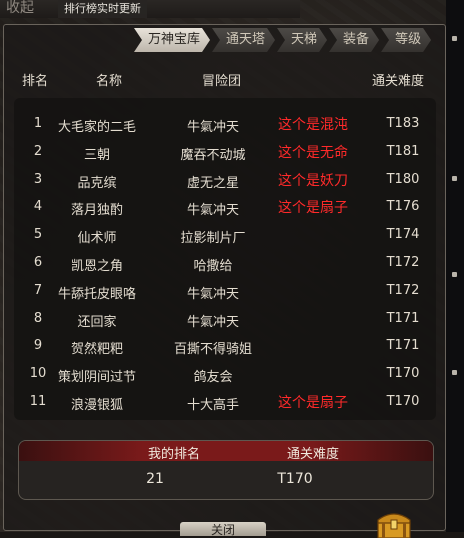 This screenshot has width=464, height=538. I want to click on header-group: 冒险团, so click(222, 81).